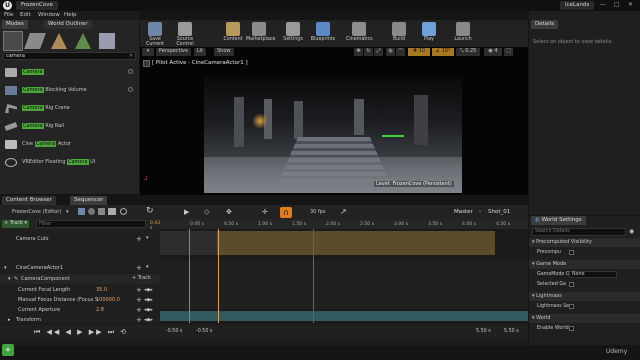  I want to click on transform-icon: ✥, so click(229, 212).